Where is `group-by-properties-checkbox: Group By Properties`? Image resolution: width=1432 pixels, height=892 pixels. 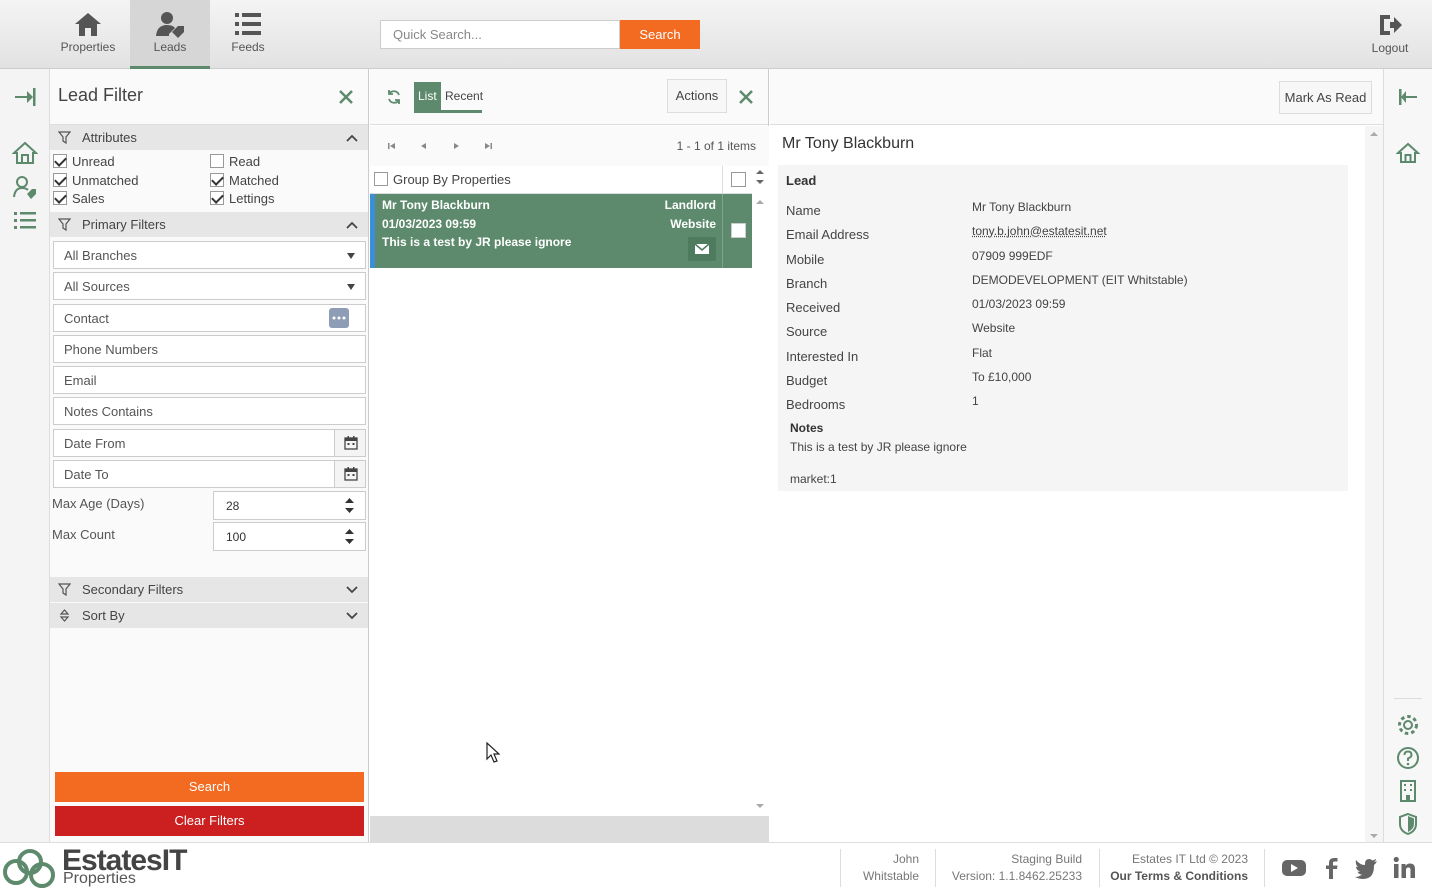
group-by-properties-checkbox: Group By Properties is located at coordinates (442, 179).